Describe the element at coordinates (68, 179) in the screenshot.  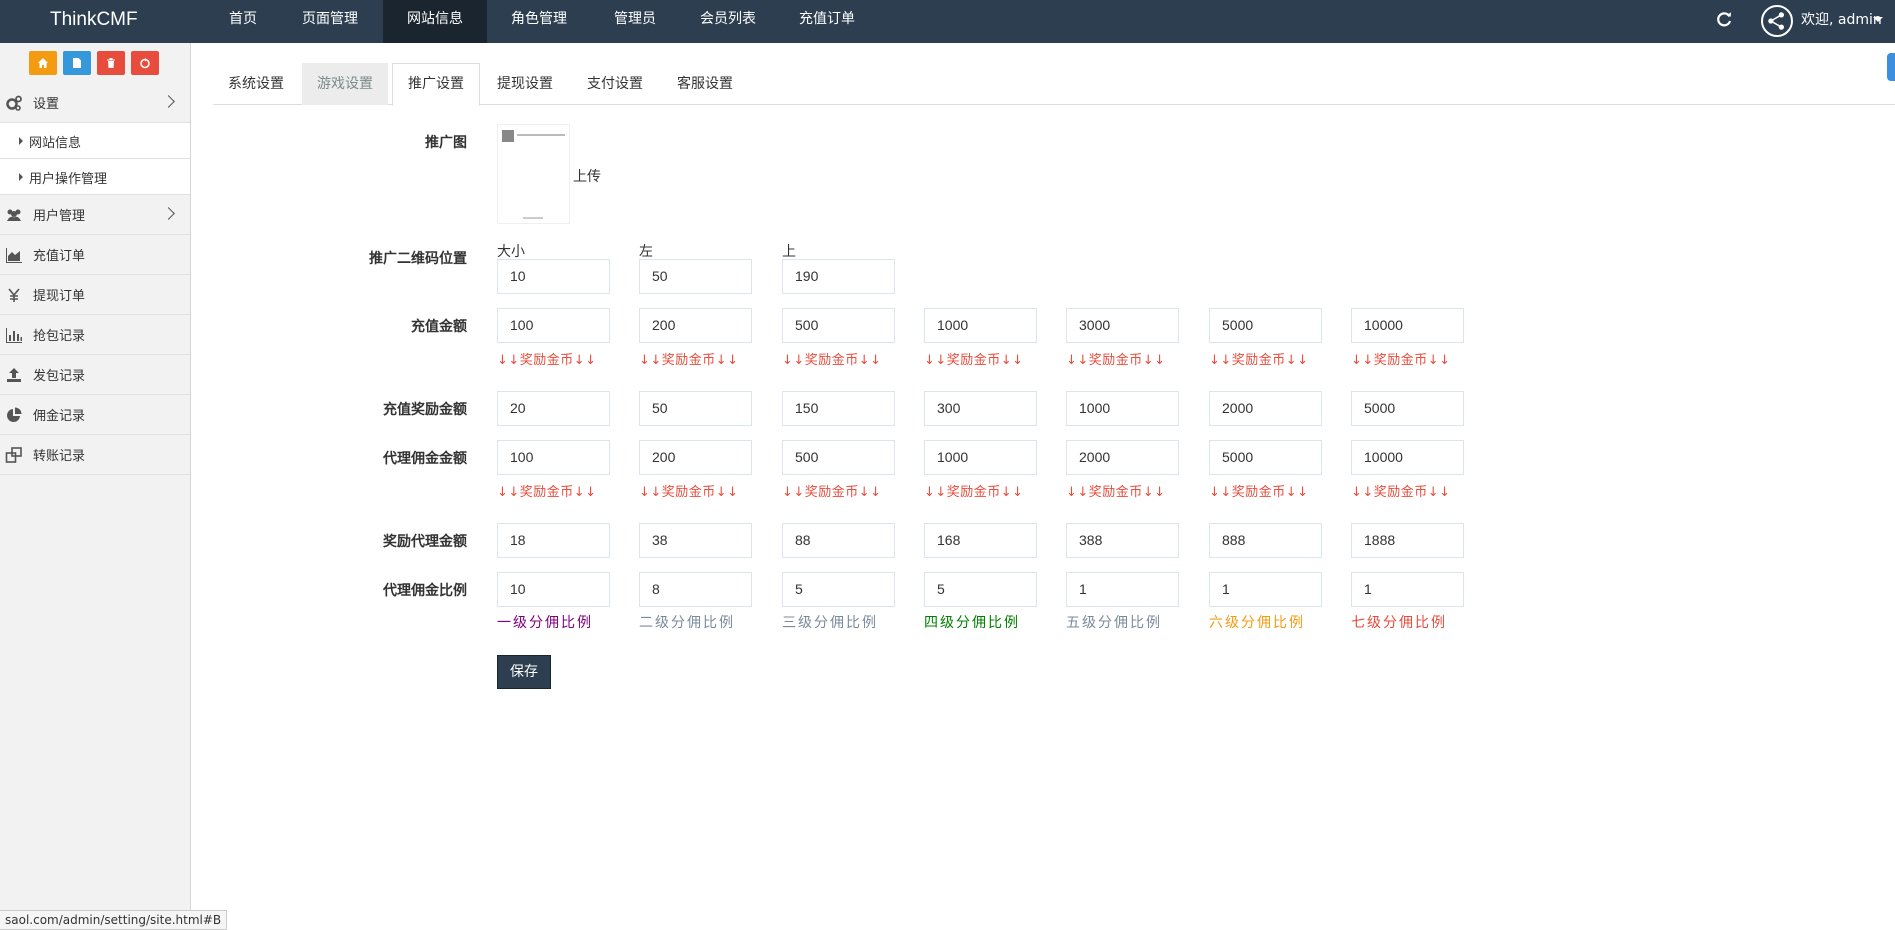
I see `sidebar-subitem-label: 用户操作管理` at that location.